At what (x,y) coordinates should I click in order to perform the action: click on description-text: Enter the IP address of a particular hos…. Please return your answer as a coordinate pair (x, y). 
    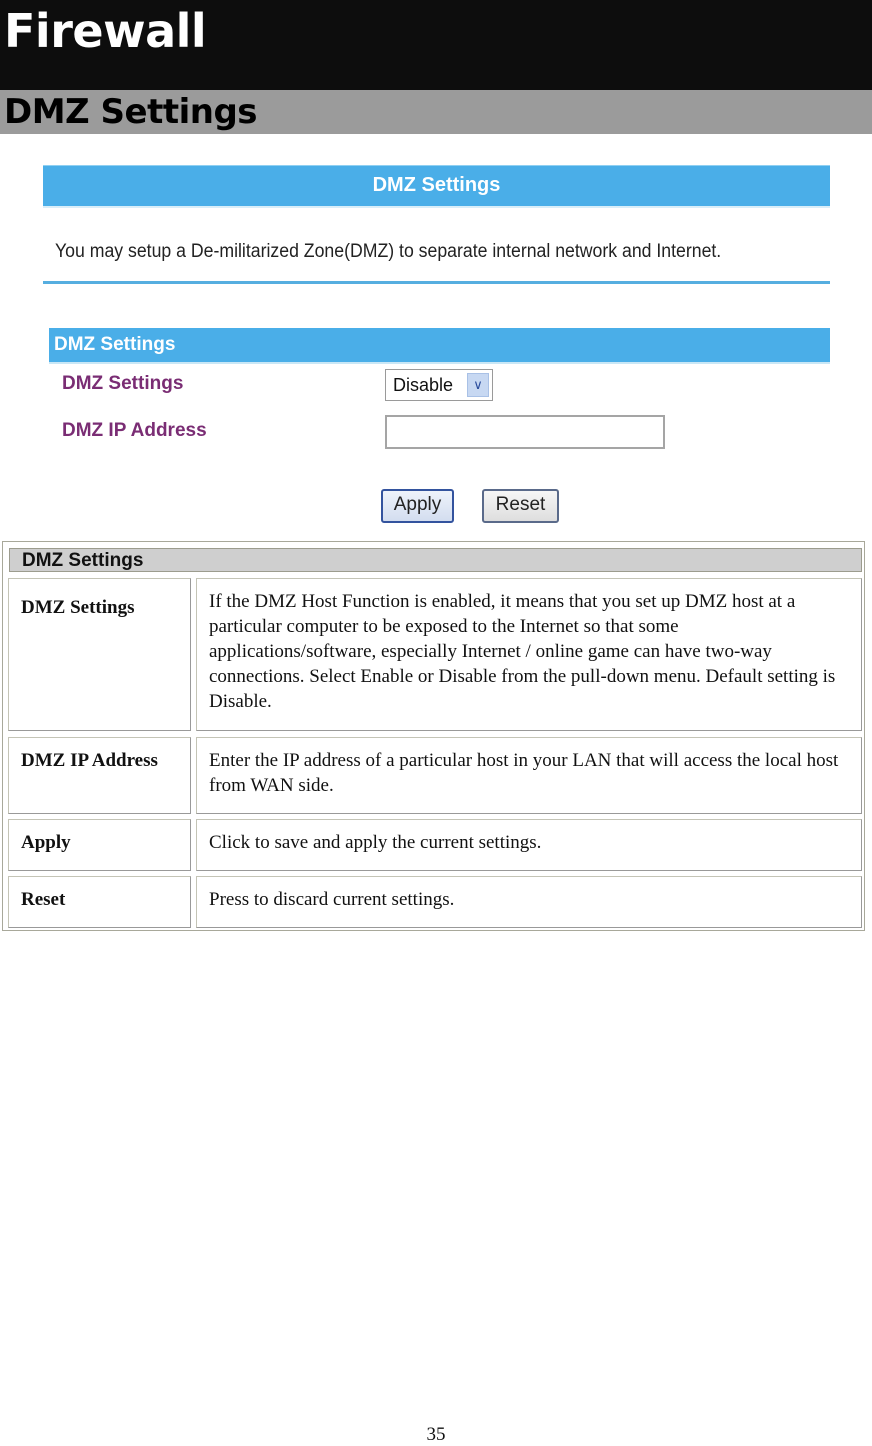
    Looking at the image, I should click on (524, 773).